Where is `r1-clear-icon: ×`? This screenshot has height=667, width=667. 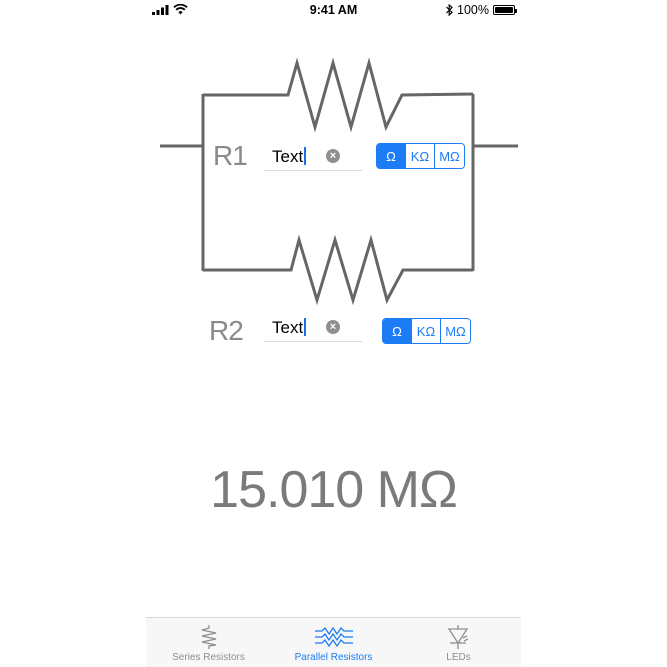
r1-clear-icon: × is located at coordinates (333, 156).